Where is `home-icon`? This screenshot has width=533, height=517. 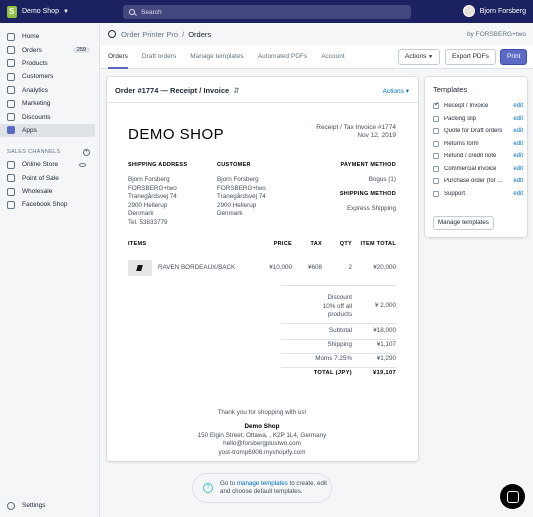 home-icon is located at coordinates (11, 36).